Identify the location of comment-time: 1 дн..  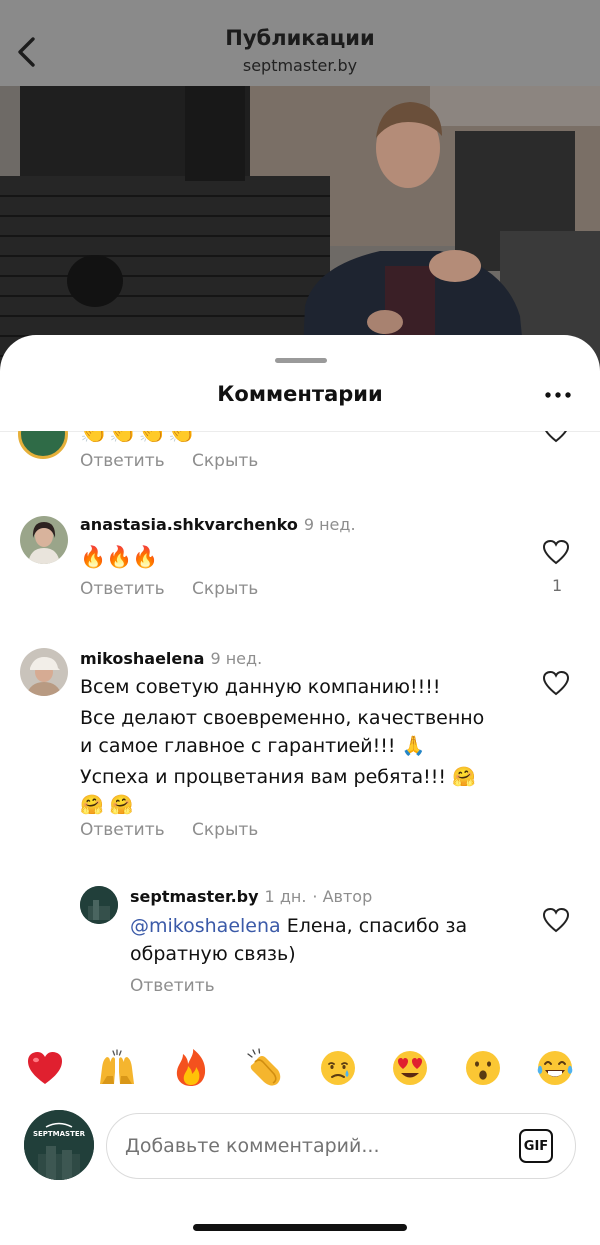
(285, 896).